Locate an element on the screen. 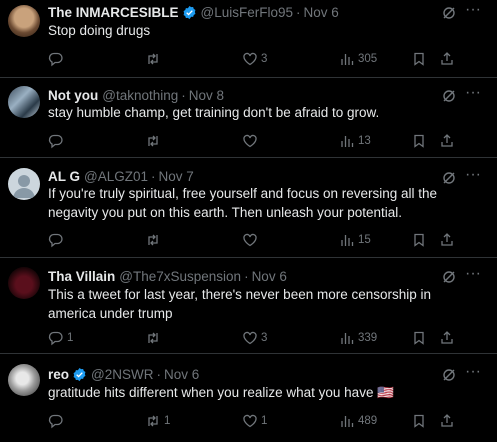 The width and height of the screenshot is (497, 442). timestamp: Nov 7 is located at coordinates (176, 176).